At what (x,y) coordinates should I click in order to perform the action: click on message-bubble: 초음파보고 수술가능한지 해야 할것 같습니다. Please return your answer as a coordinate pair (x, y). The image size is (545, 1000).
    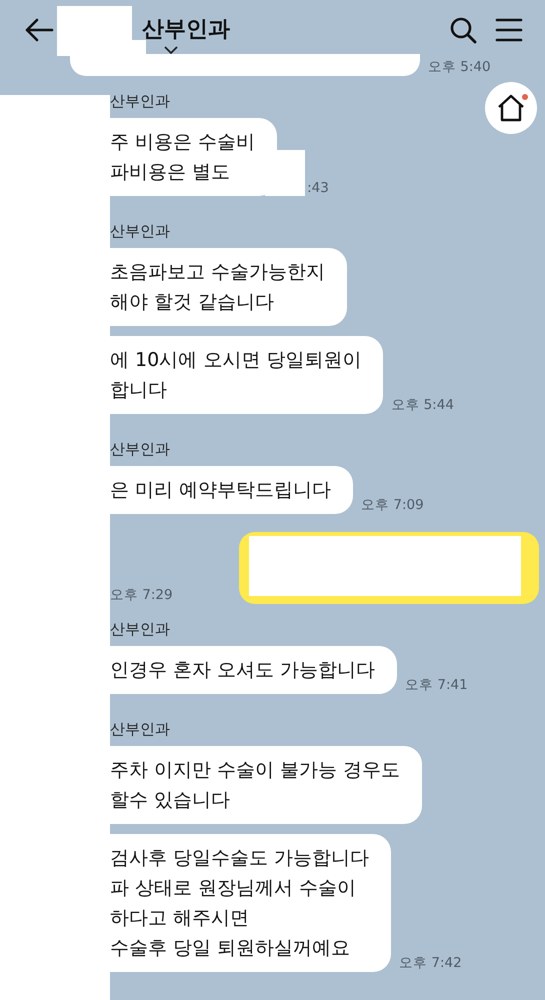
    Looking at the image, I should click on (229, 287).